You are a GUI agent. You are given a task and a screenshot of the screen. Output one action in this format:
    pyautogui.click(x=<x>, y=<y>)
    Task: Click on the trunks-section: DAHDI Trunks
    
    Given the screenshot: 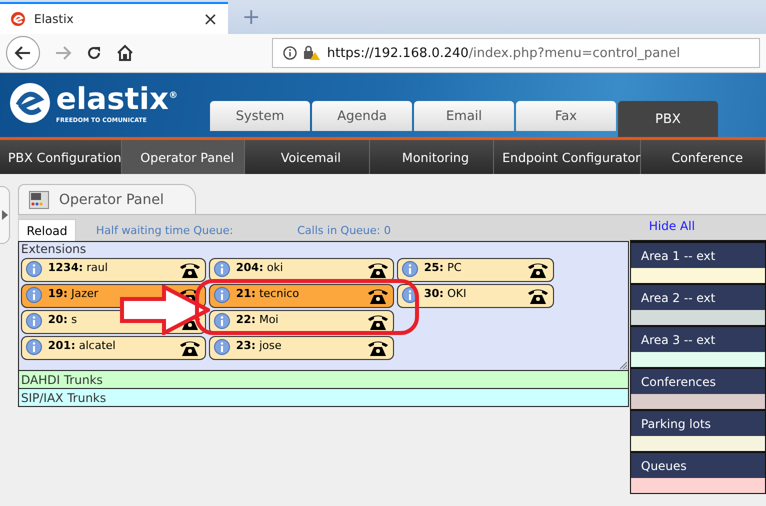 What is the action you would take?
    pyautogui.click(x=323, y=380)
    